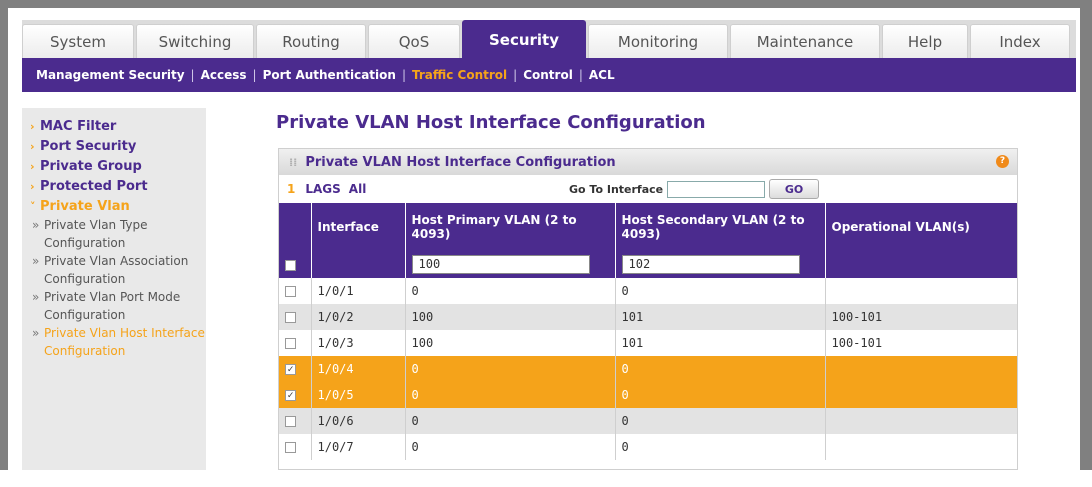 The image size is (1092, 487). What do you see at coordinates (358, 317) in the screenshot?
I see `interface-cell: 1/0/2` at bounding box center [358, 317].